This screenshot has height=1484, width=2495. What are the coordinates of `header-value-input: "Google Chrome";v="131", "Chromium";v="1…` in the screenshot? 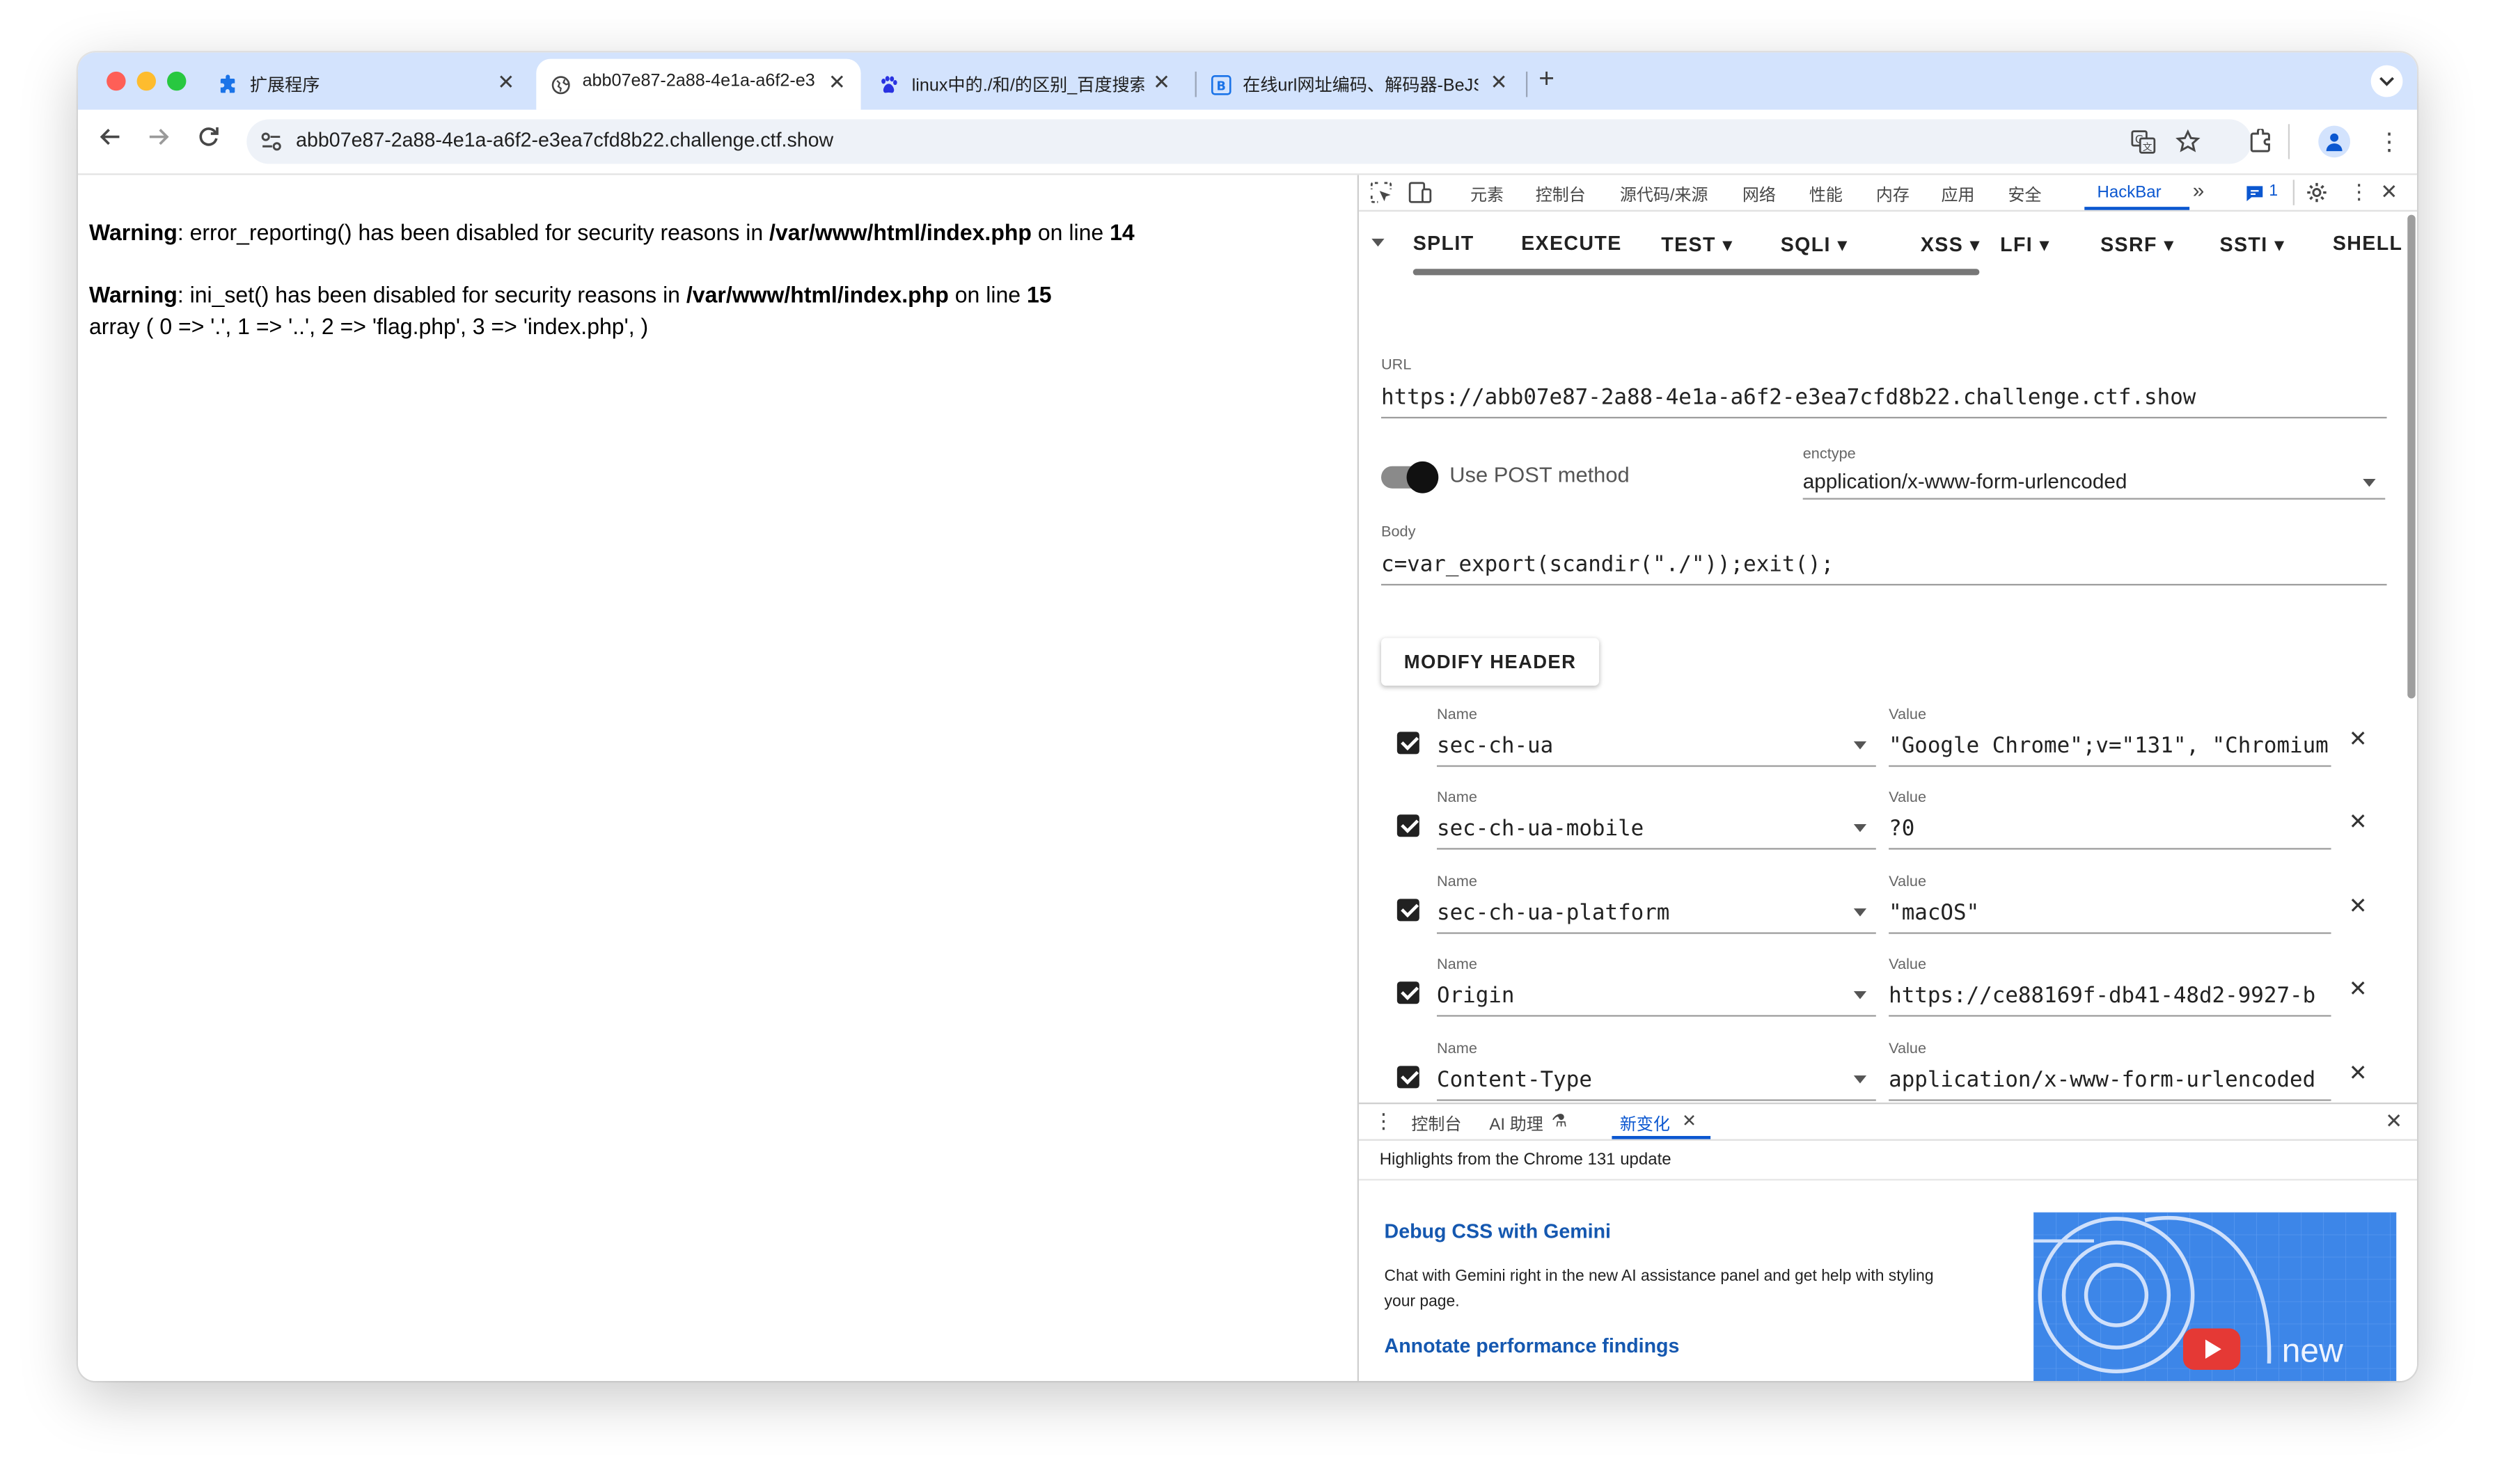 It's located at (2110, 746).